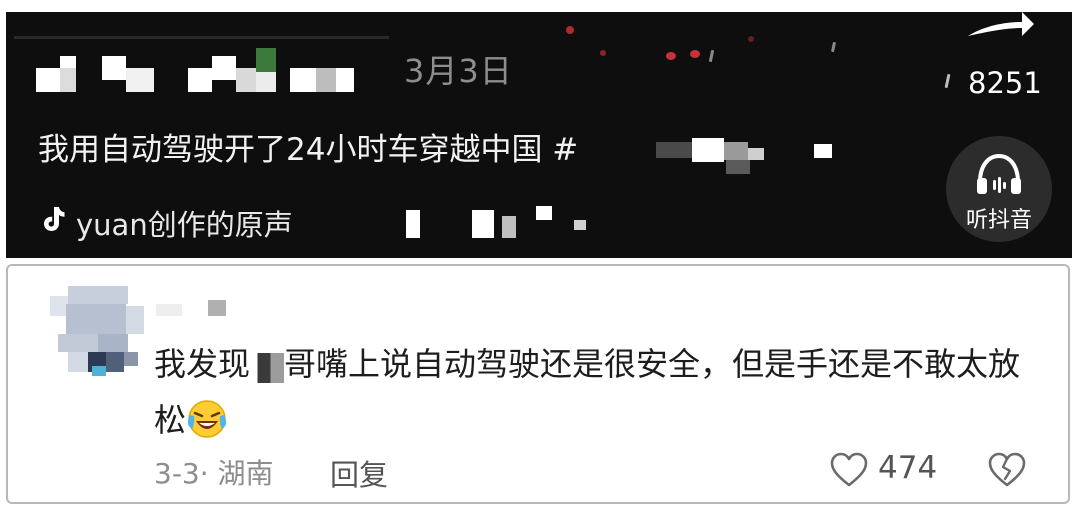 The height and width of the screenshot is (522, 1080). What do you see at coordinates (191, 310) in the screenshot?
I see `username-blurred` at bounding box center [191, 310].